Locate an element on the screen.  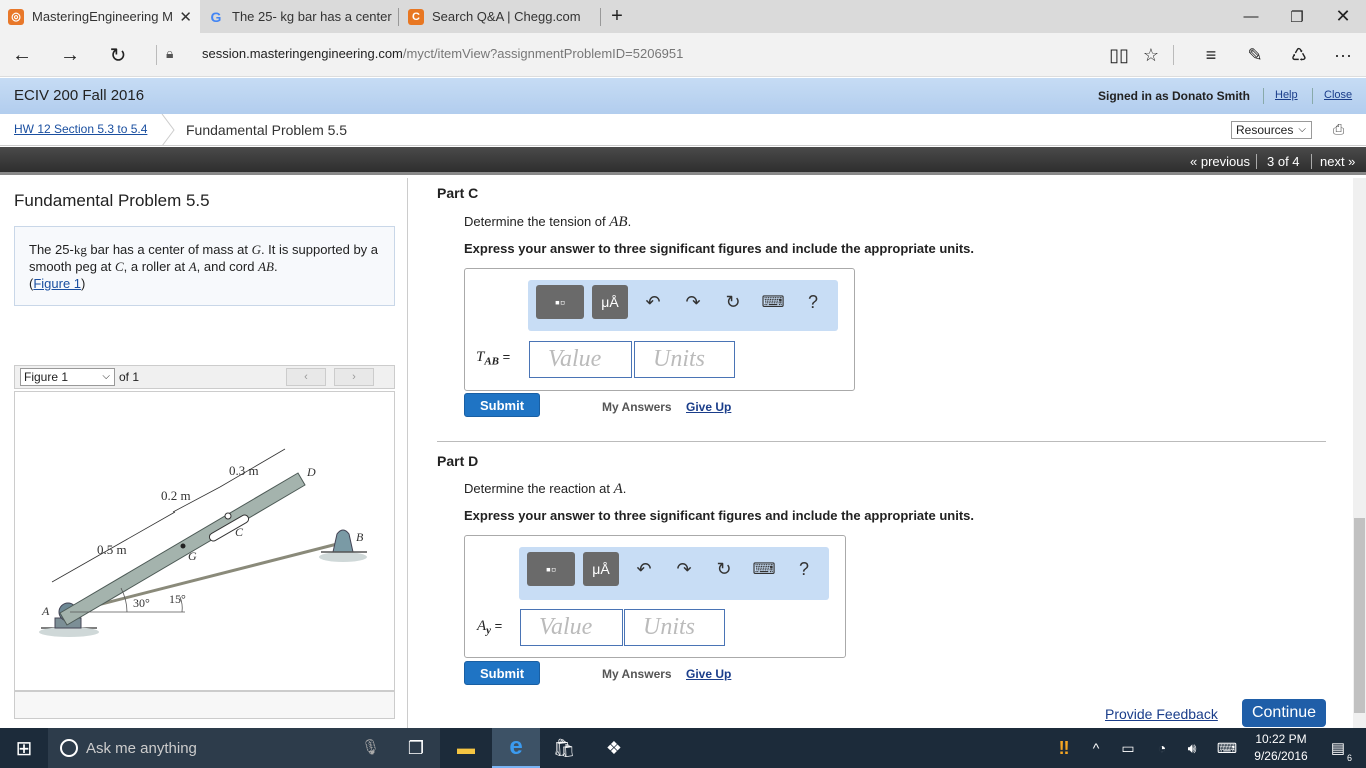
store-icon: 🛍︎ is located at coordinates (564, 748).